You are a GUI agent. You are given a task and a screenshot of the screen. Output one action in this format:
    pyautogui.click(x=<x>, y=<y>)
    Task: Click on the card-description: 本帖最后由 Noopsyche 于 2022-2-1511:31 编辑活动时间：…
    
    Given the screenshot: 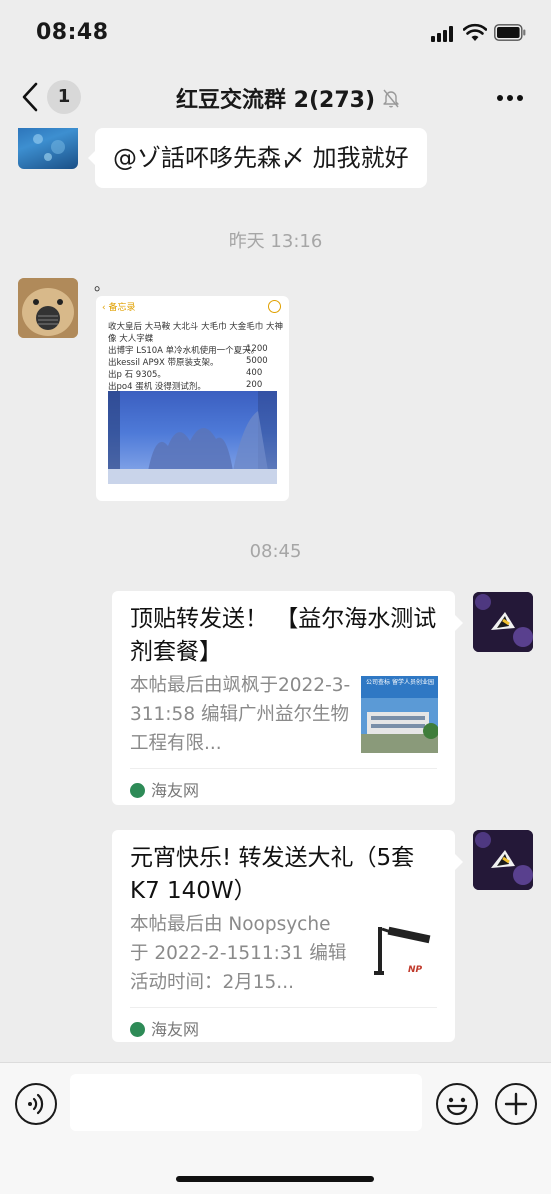 What is the action you would take?
    pyautogui.click(x=238, y=953)
    